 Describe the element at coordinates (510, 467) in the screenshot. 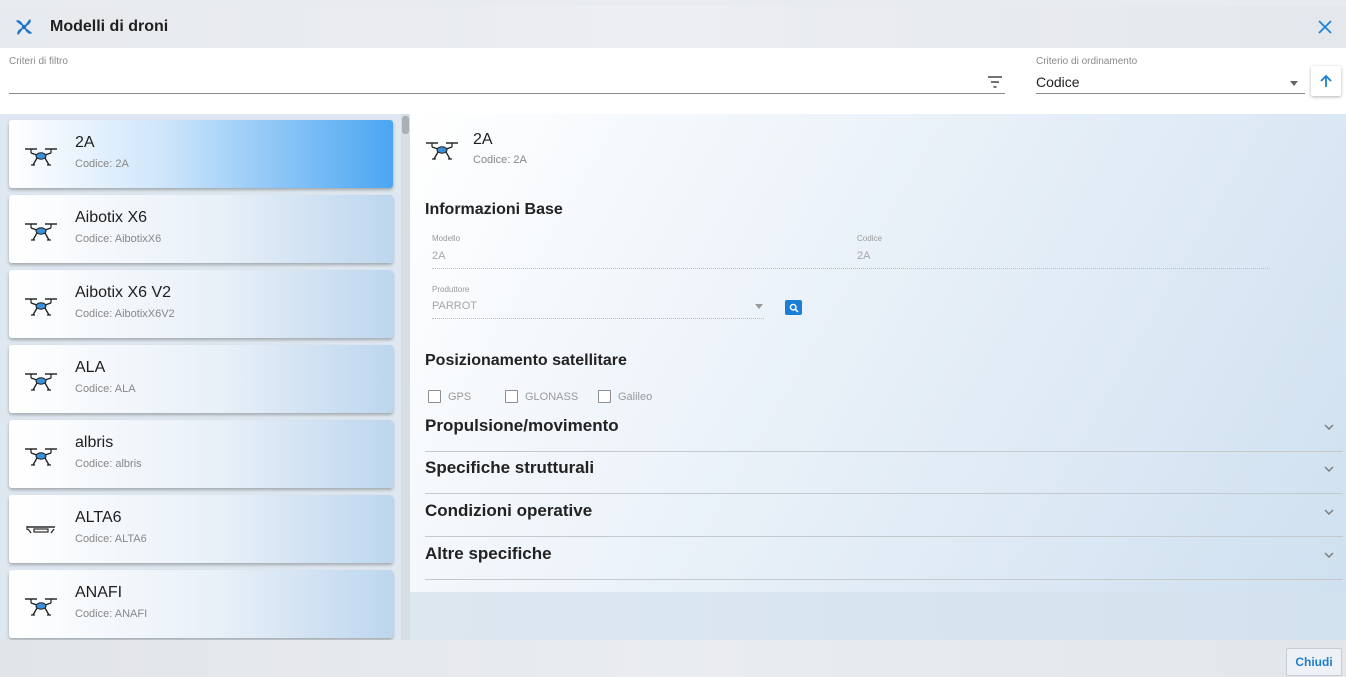

I see `accordion-title: Specifiche strutturali` at that location.